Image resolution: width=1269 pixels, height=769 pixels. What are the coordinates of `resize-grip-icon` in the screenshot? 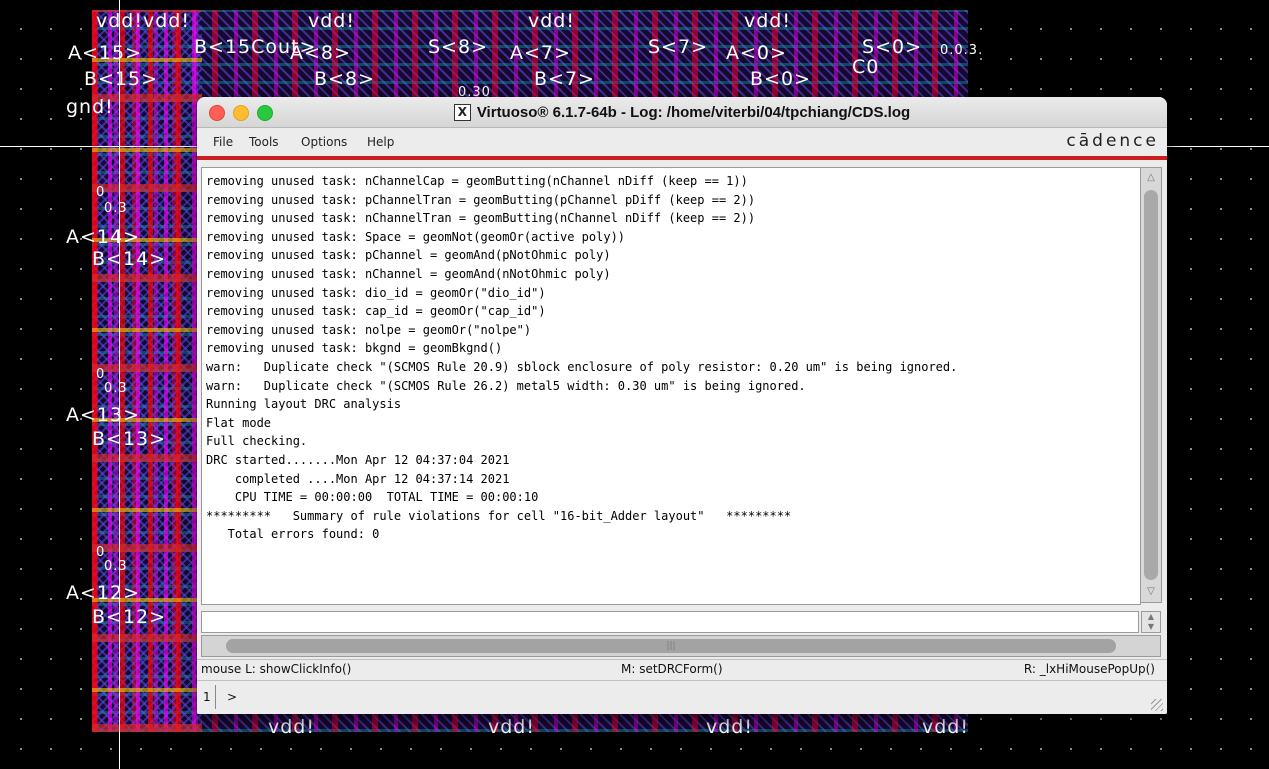 It's located at (1157, 705).